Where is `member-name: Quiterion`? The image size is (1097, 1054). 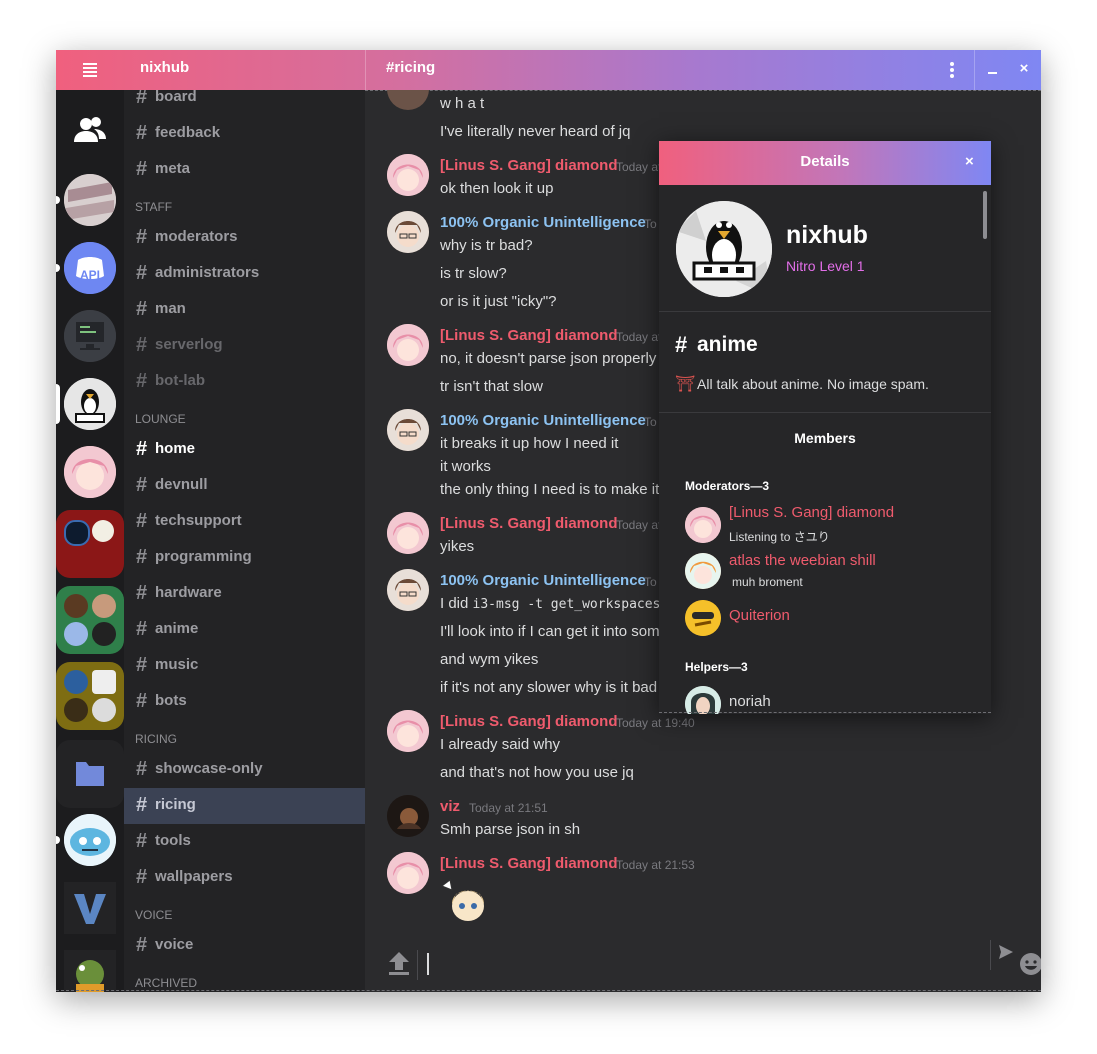 member-name: Quiterion is located at coordinates (759, 615).